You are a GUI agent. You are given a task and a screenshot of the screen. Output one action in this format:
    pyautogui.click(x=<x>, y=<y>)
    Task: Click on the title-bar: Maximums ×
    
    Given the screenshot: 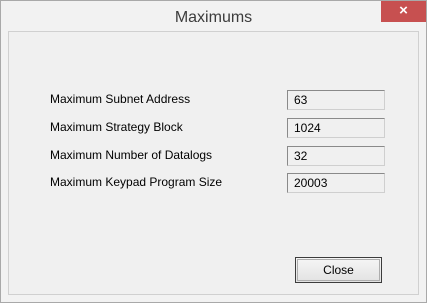 What is the action you would take?
    pyautogui.click(x=213, y=16)
    